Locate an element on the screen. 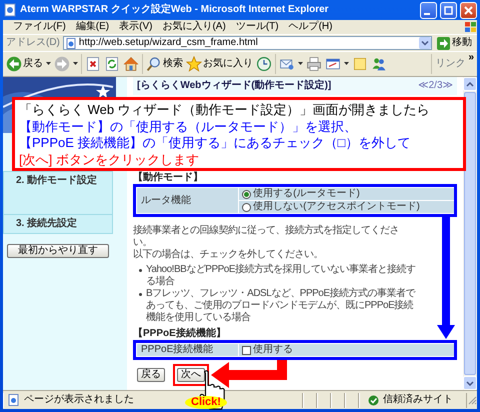  form-button: 次へ is located at coordinates (191, 375).